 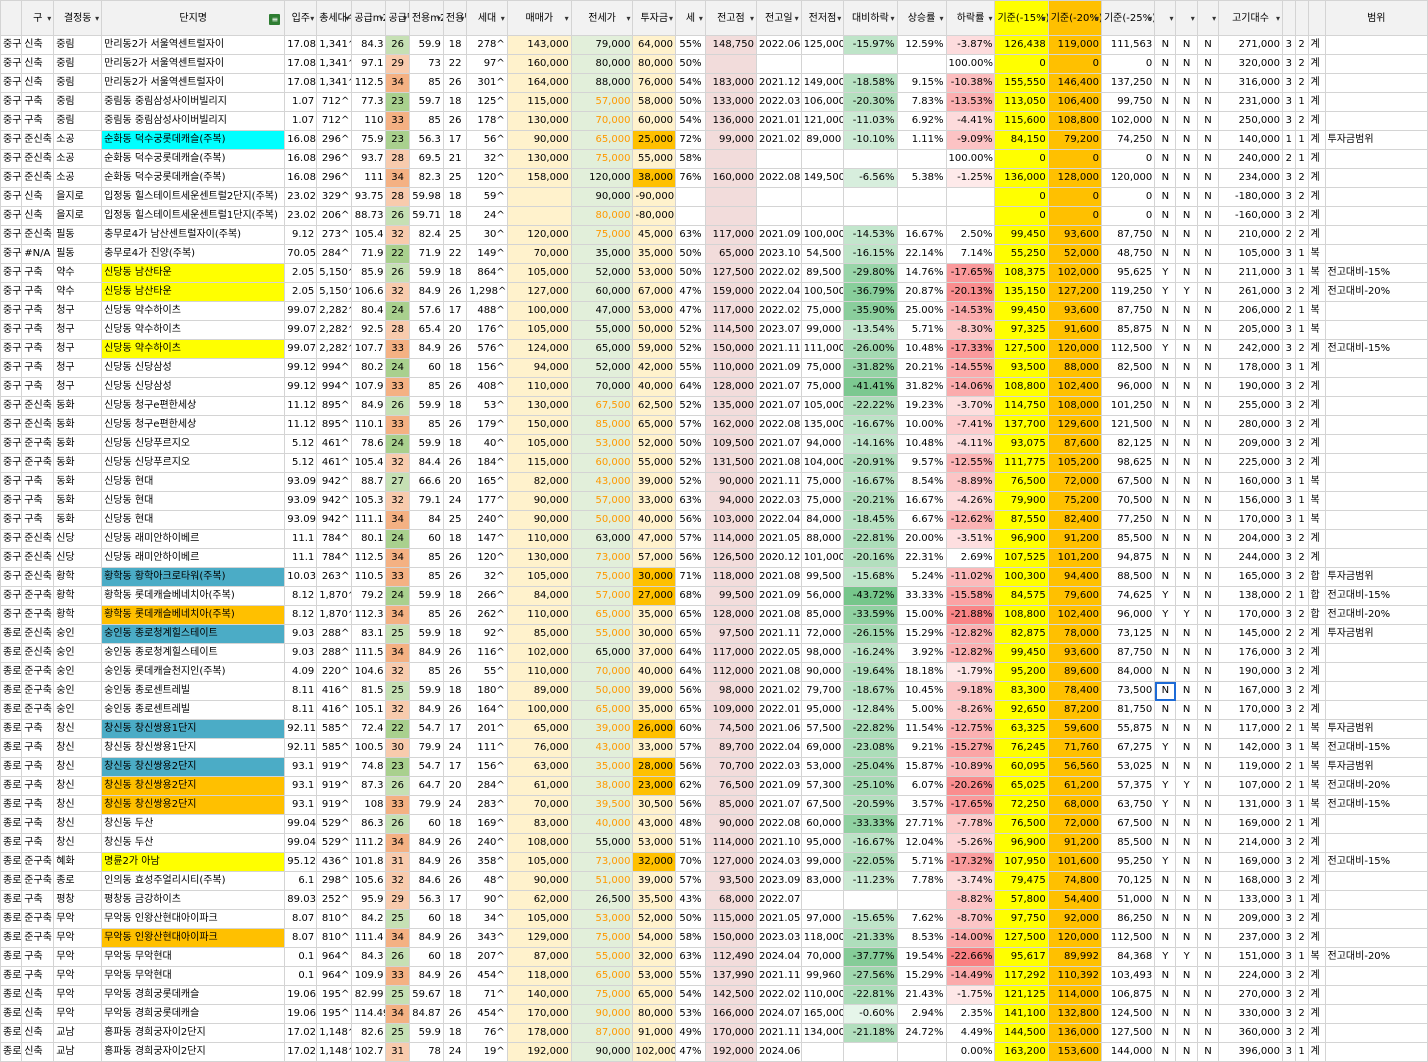 What do you see at coordinates (193, 83) in the screenshot?
I see `table-cell: 만리동2가 서울역센트럴자이` at bounding box center [193, 83].